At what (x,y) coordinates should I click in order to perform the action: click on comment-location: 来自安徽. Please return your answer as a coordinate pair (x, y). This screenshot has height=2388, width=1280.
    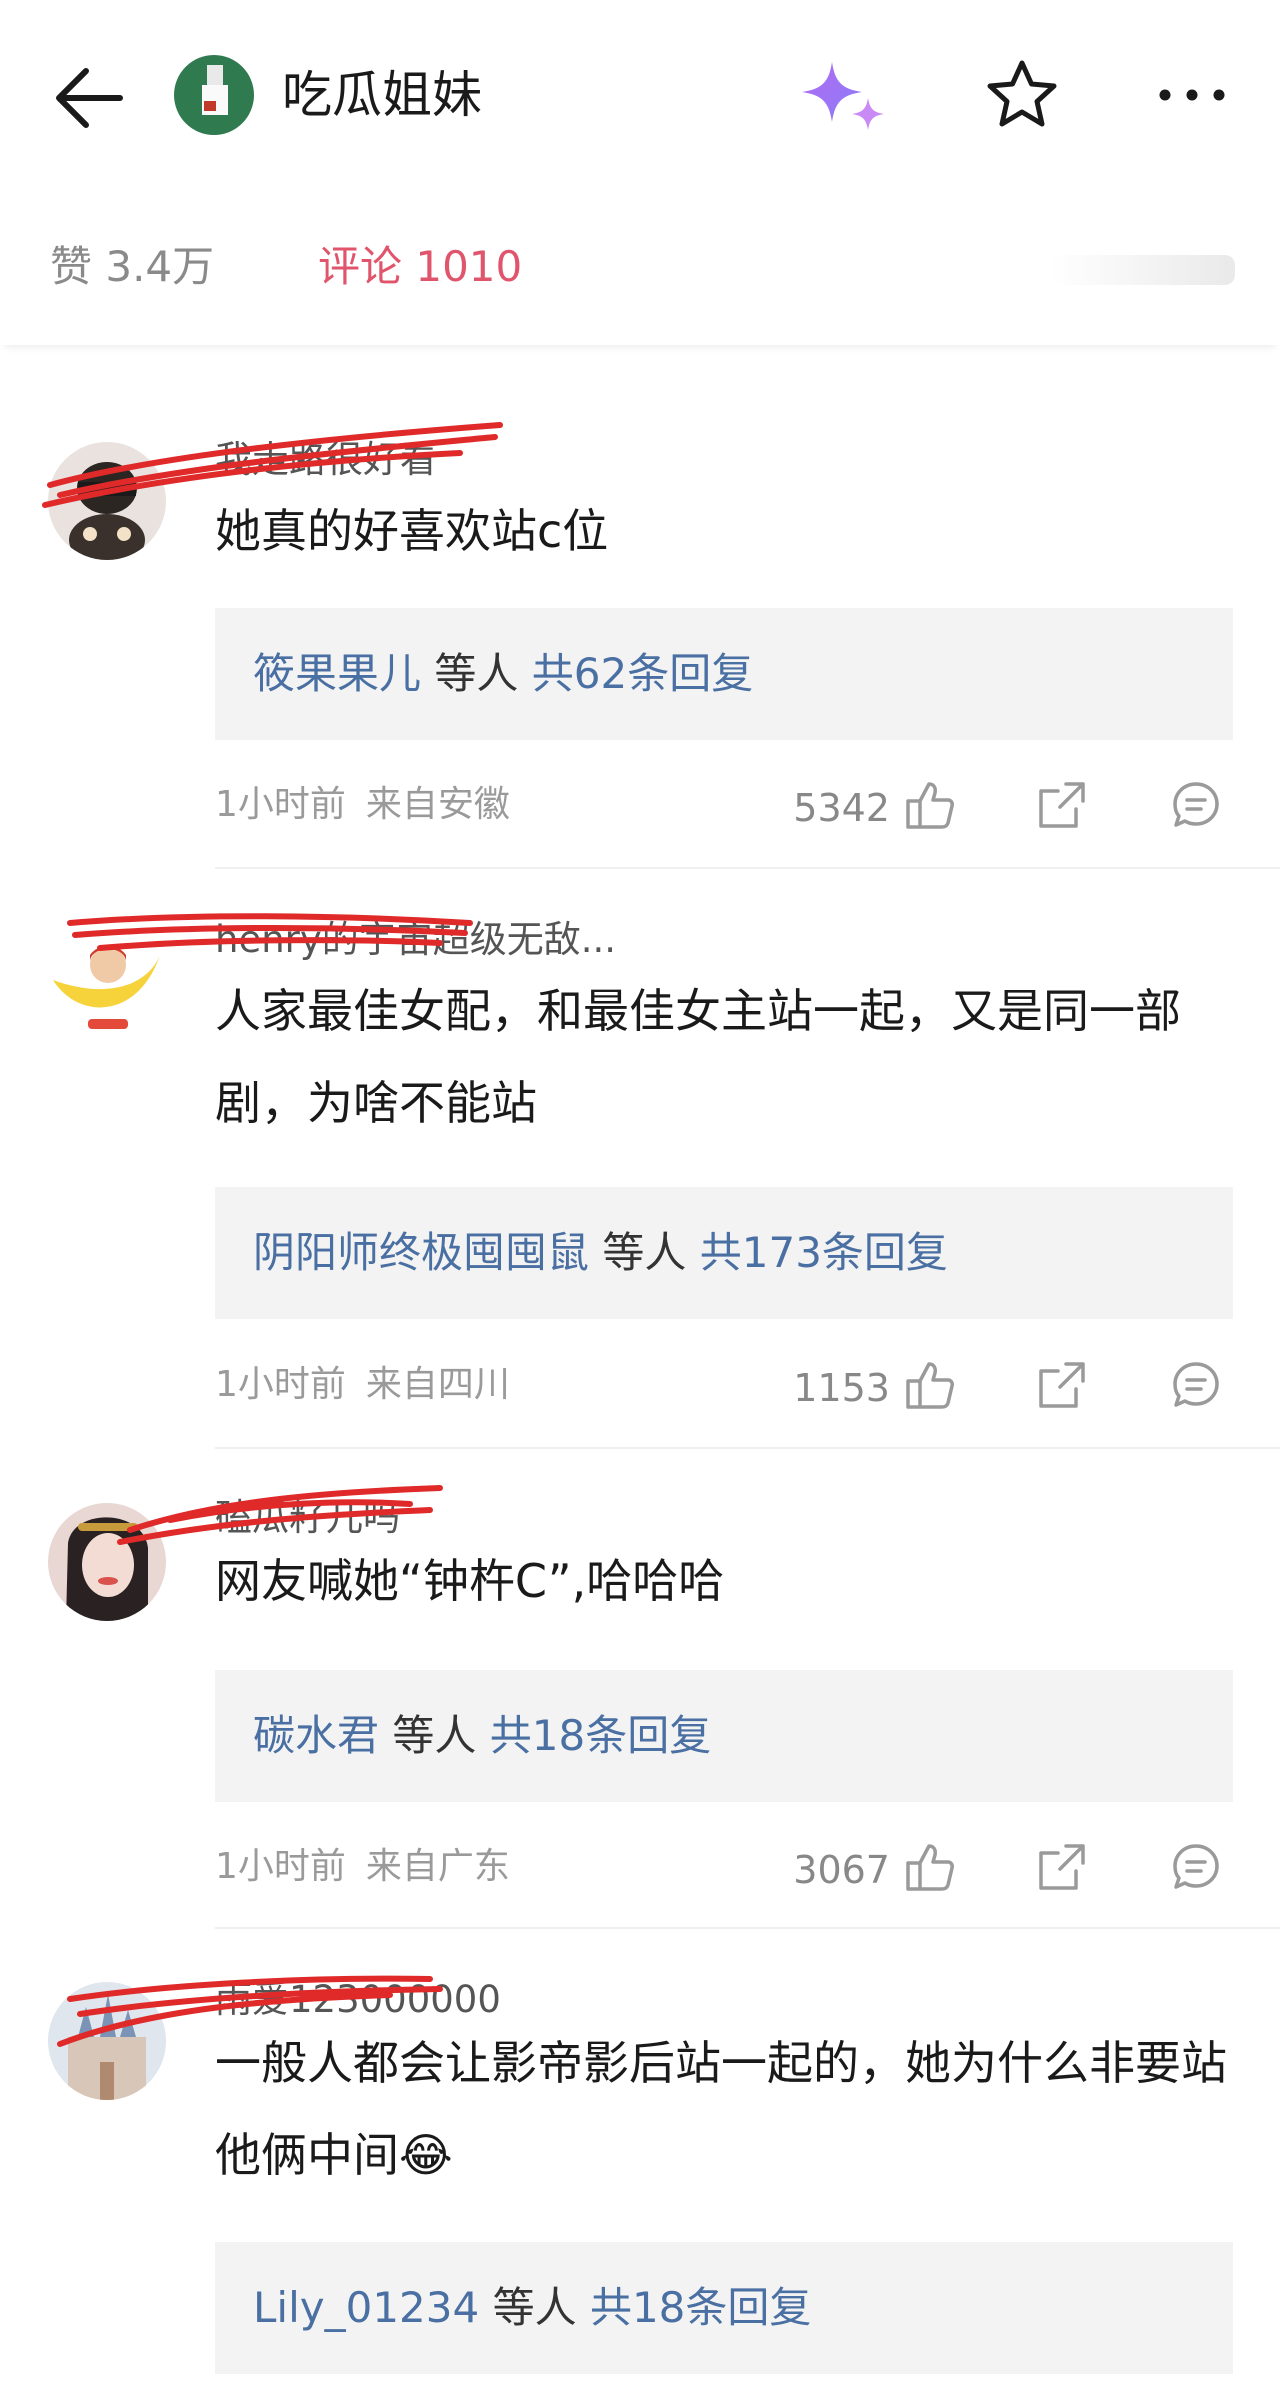
    Looking at the image, I should click on (437, 804).